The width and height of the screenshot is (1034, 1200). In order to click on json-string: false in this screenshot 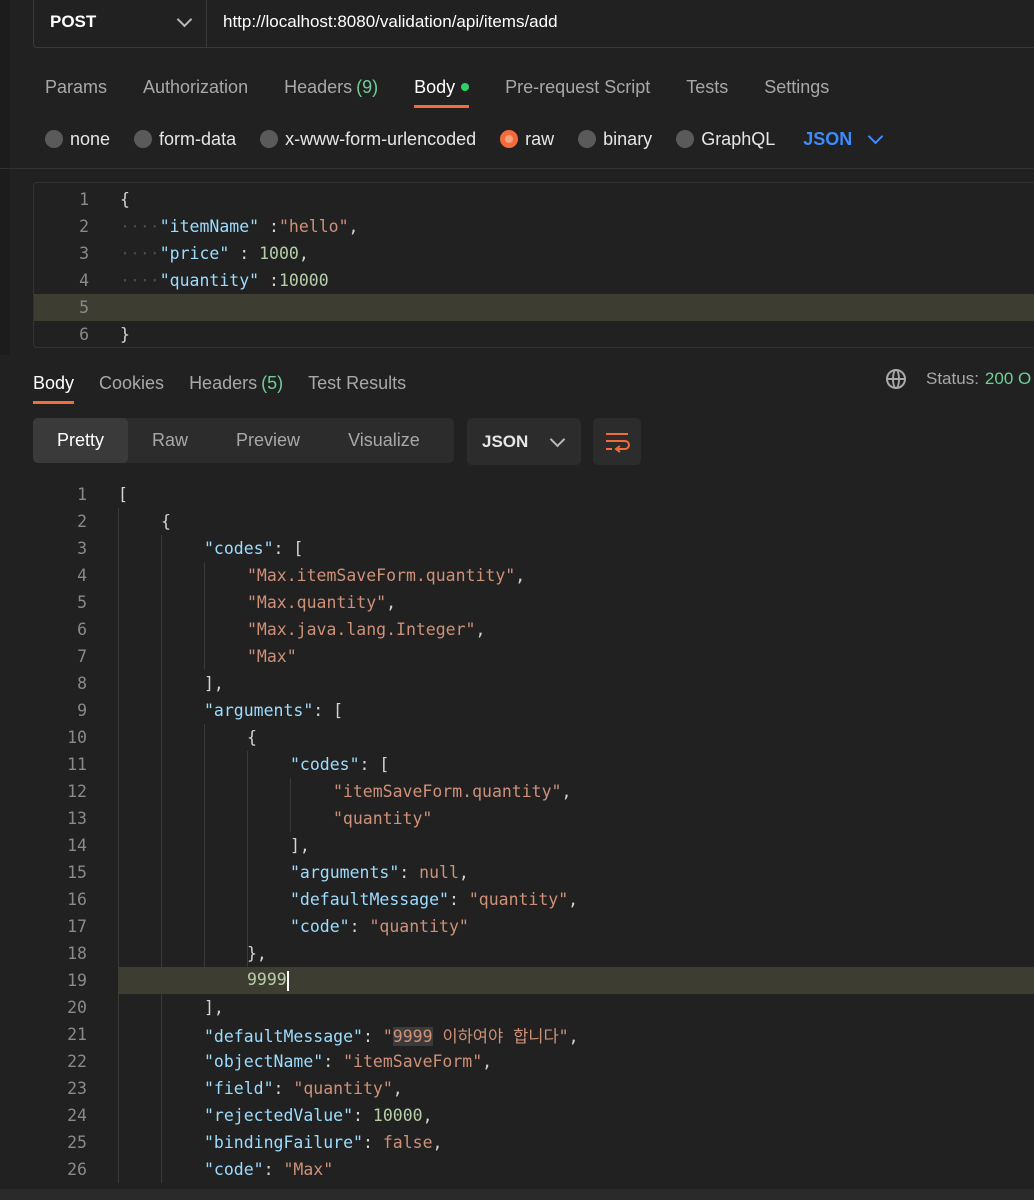, I will do `click(407, 1142)`.